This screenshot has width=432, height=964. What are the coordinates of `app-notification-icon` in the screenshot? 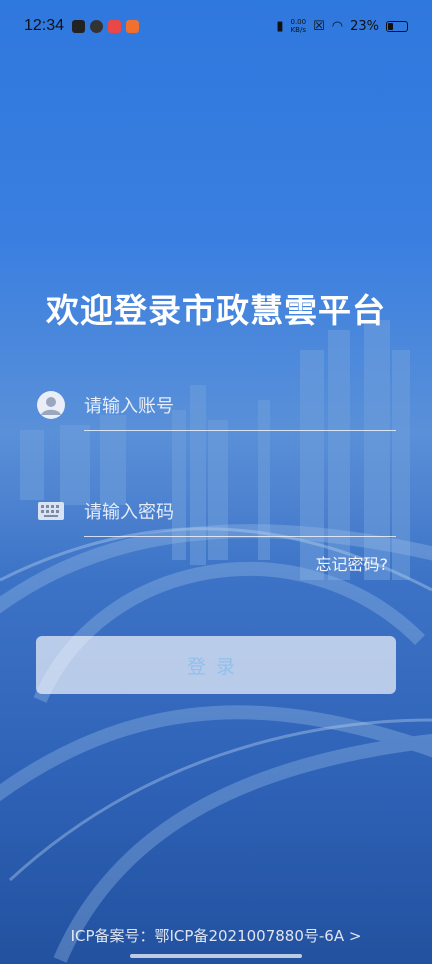 It's located at (97, 26).